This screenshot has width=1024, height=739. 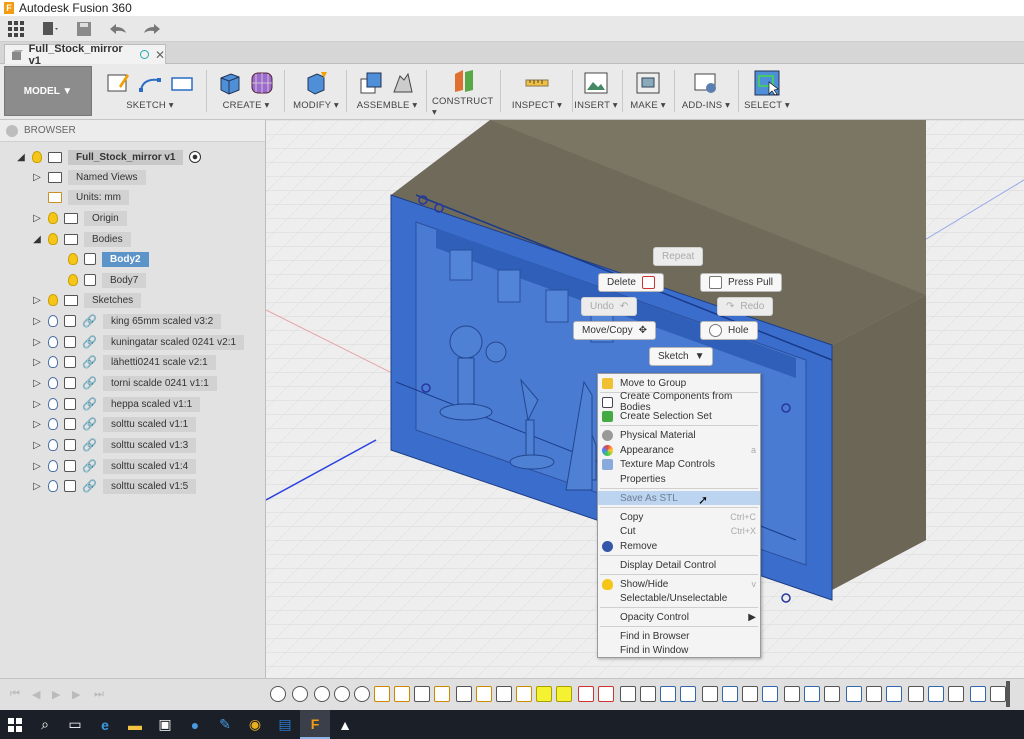 I want to click on browser-item-component: ▷ 🔗 solttu scaled v1:1, so click(x=114, y=424).